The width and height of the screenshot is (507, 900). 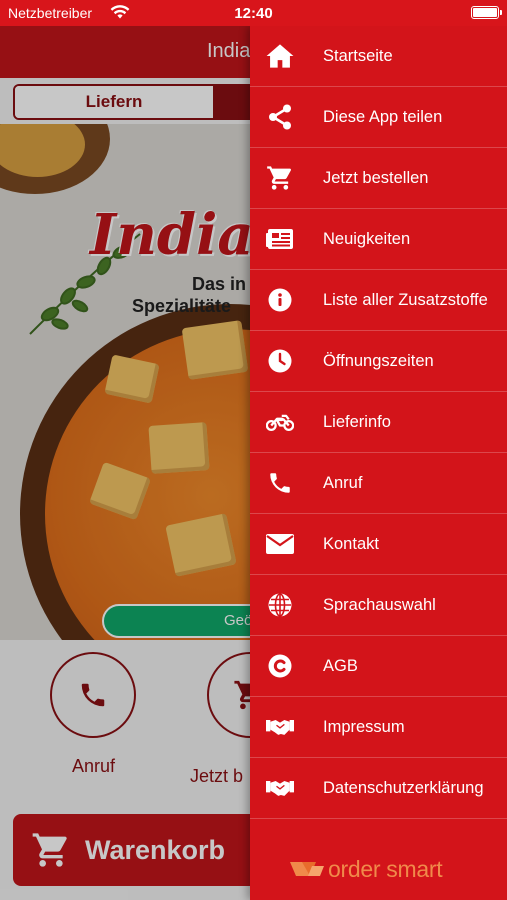 I want to click on menu-item-datenschutz: Datenschutzerklärung, so click(x=378, y=788).